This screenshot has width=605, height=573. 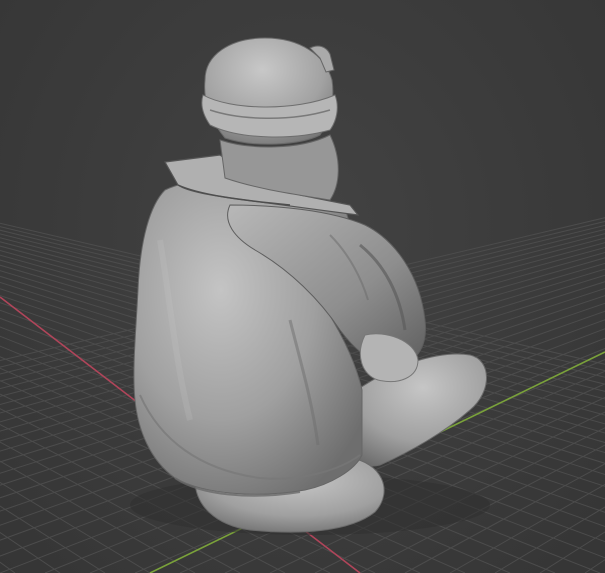 I want to click on model-head, so click(x=269, y=91).